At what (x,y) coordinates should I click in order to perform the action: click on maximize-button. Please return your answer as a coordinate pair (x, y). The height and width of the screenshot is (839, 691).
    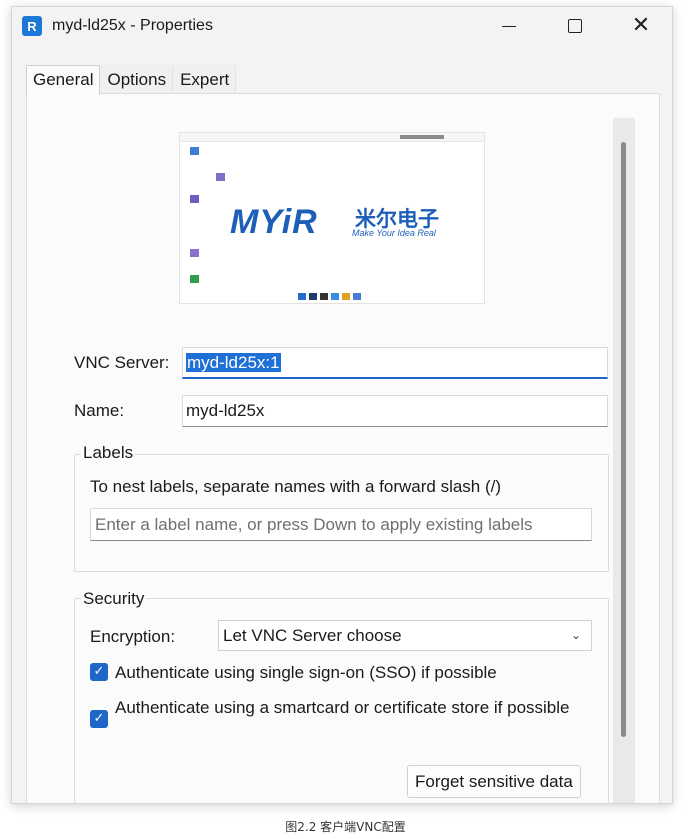
    Looking at the image, I should click on (575, 26).